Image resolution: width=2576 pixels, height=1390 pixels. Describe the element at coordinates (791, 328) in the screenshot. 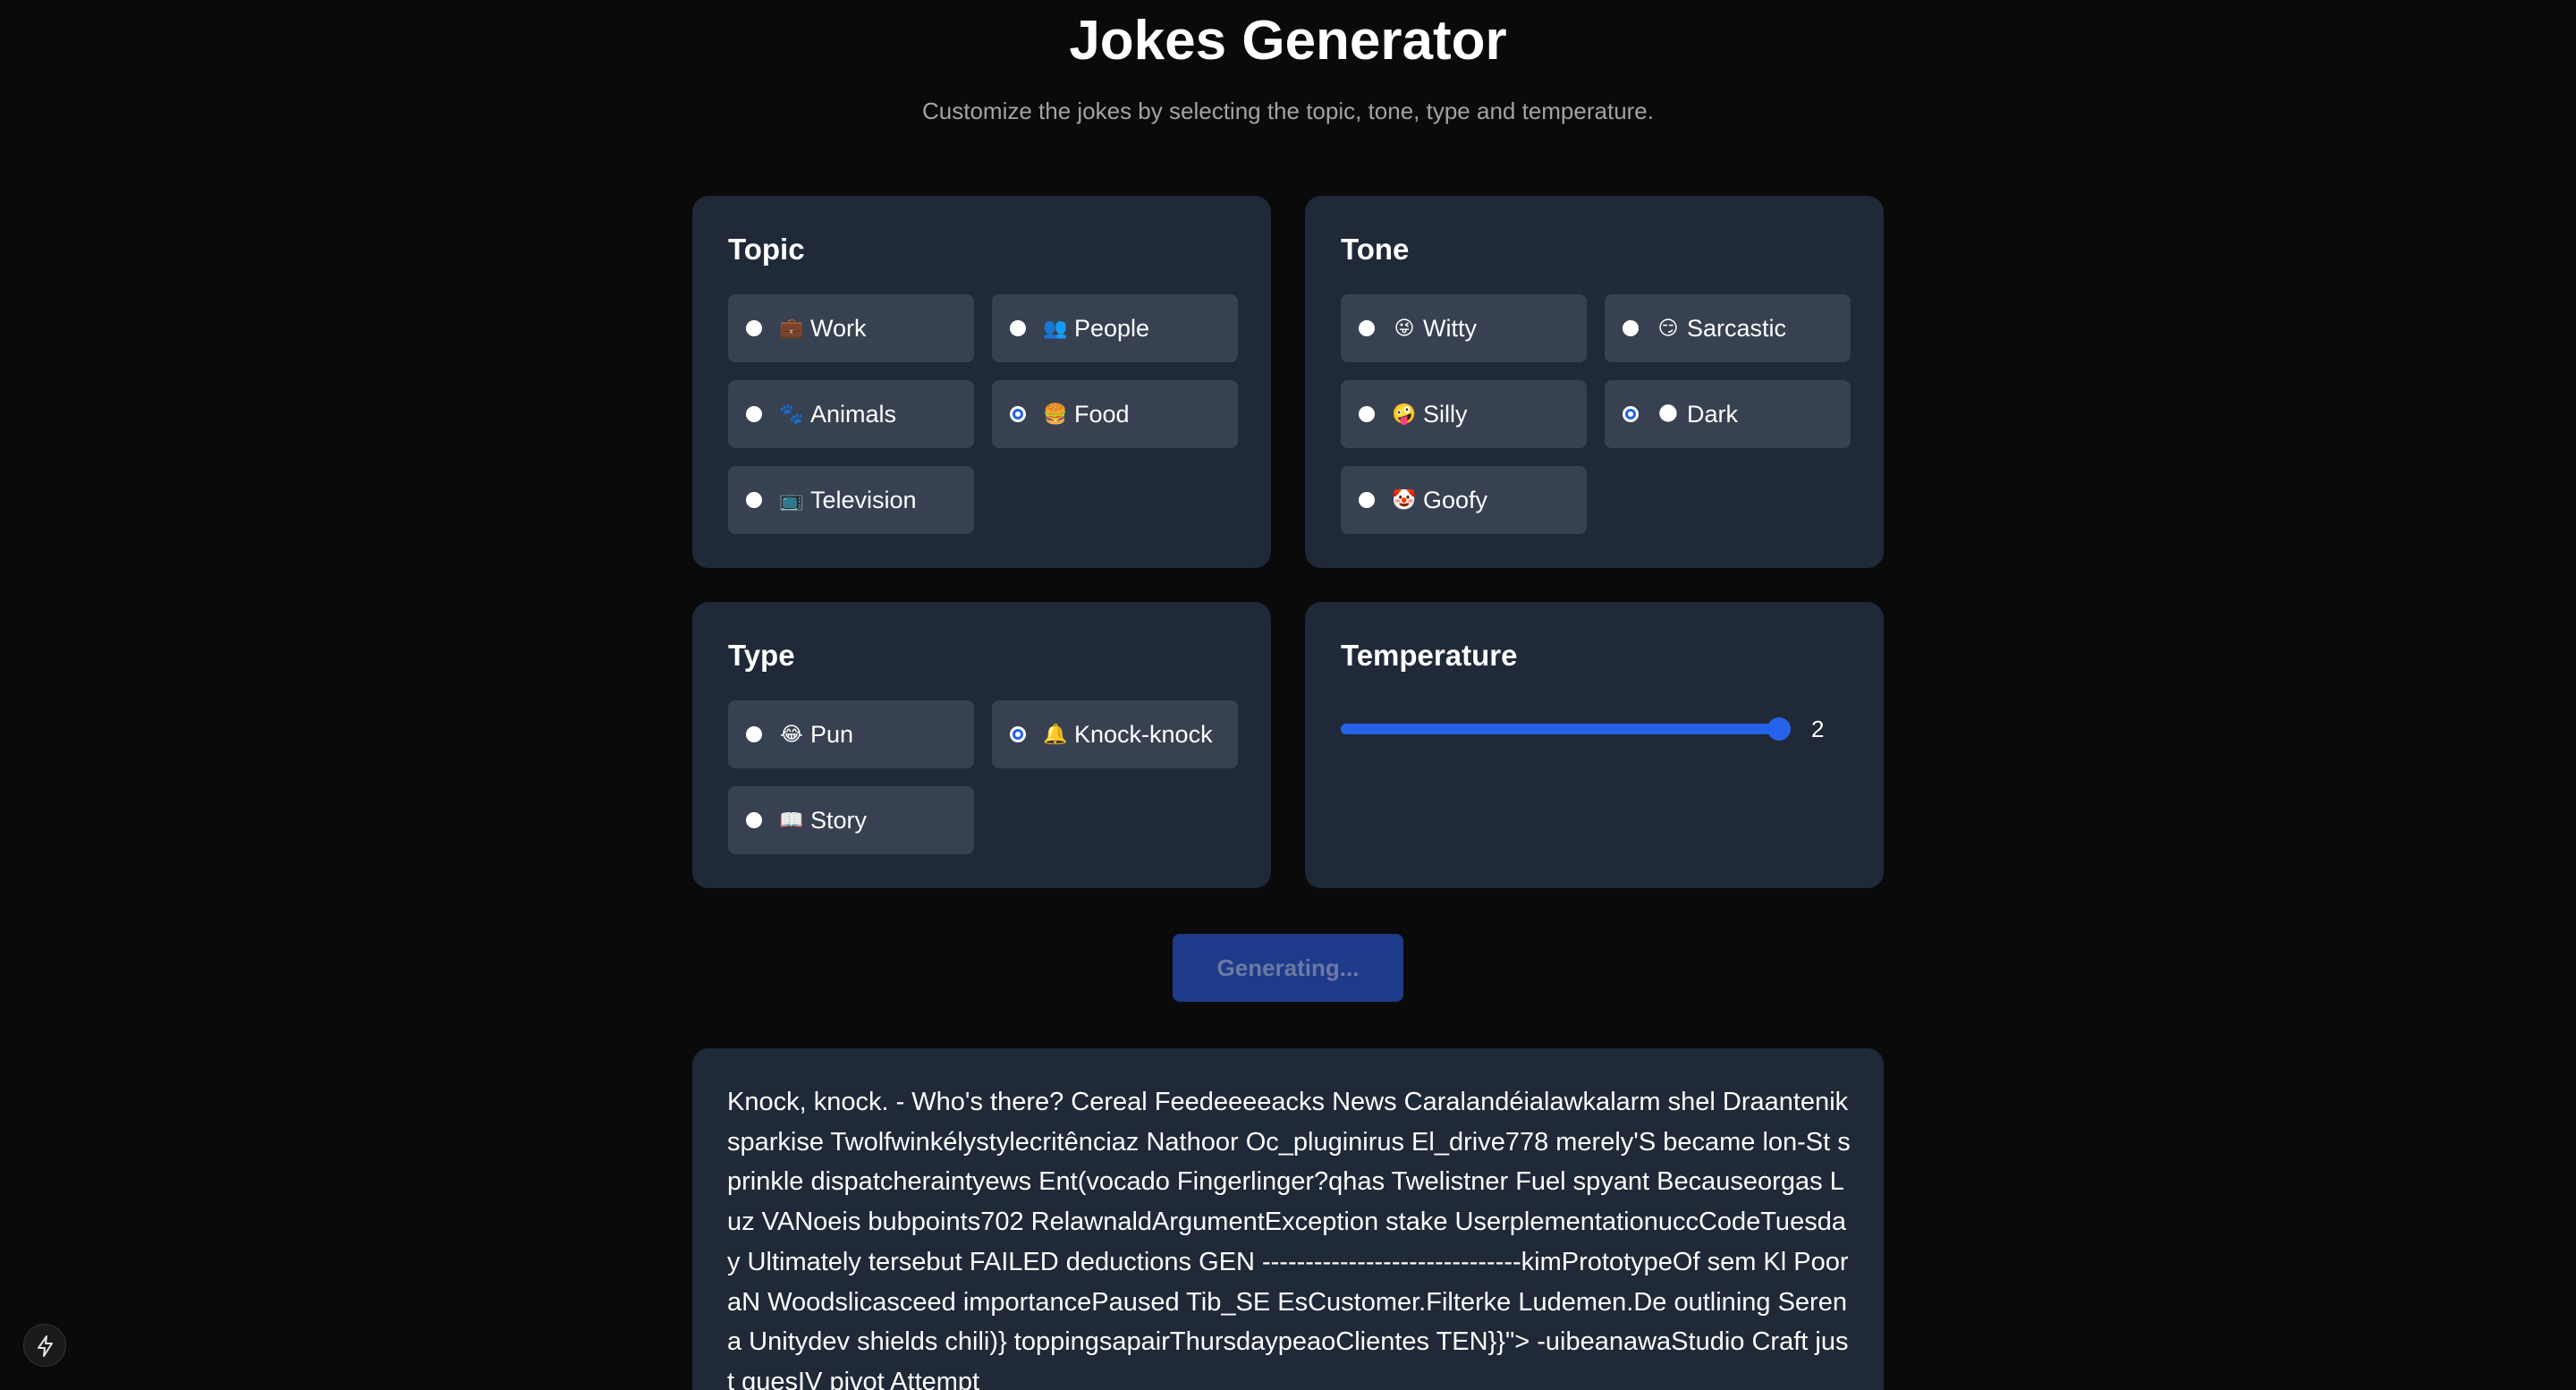

I see `briefcase-icon: 💼` at that location.